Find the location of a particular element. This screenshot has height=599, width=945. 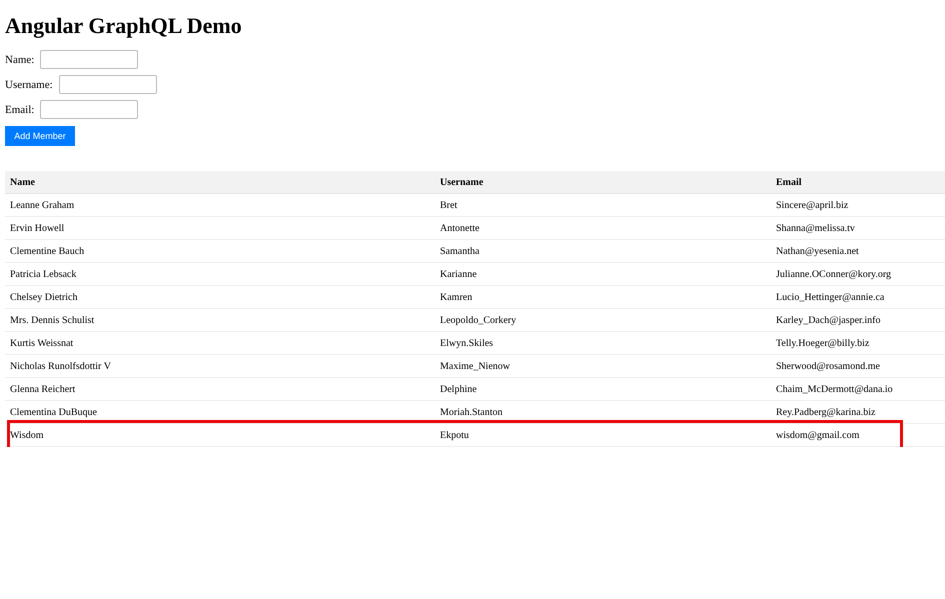

table-cell: Shanna@melissa.tv is located at coordinates (858, 228).